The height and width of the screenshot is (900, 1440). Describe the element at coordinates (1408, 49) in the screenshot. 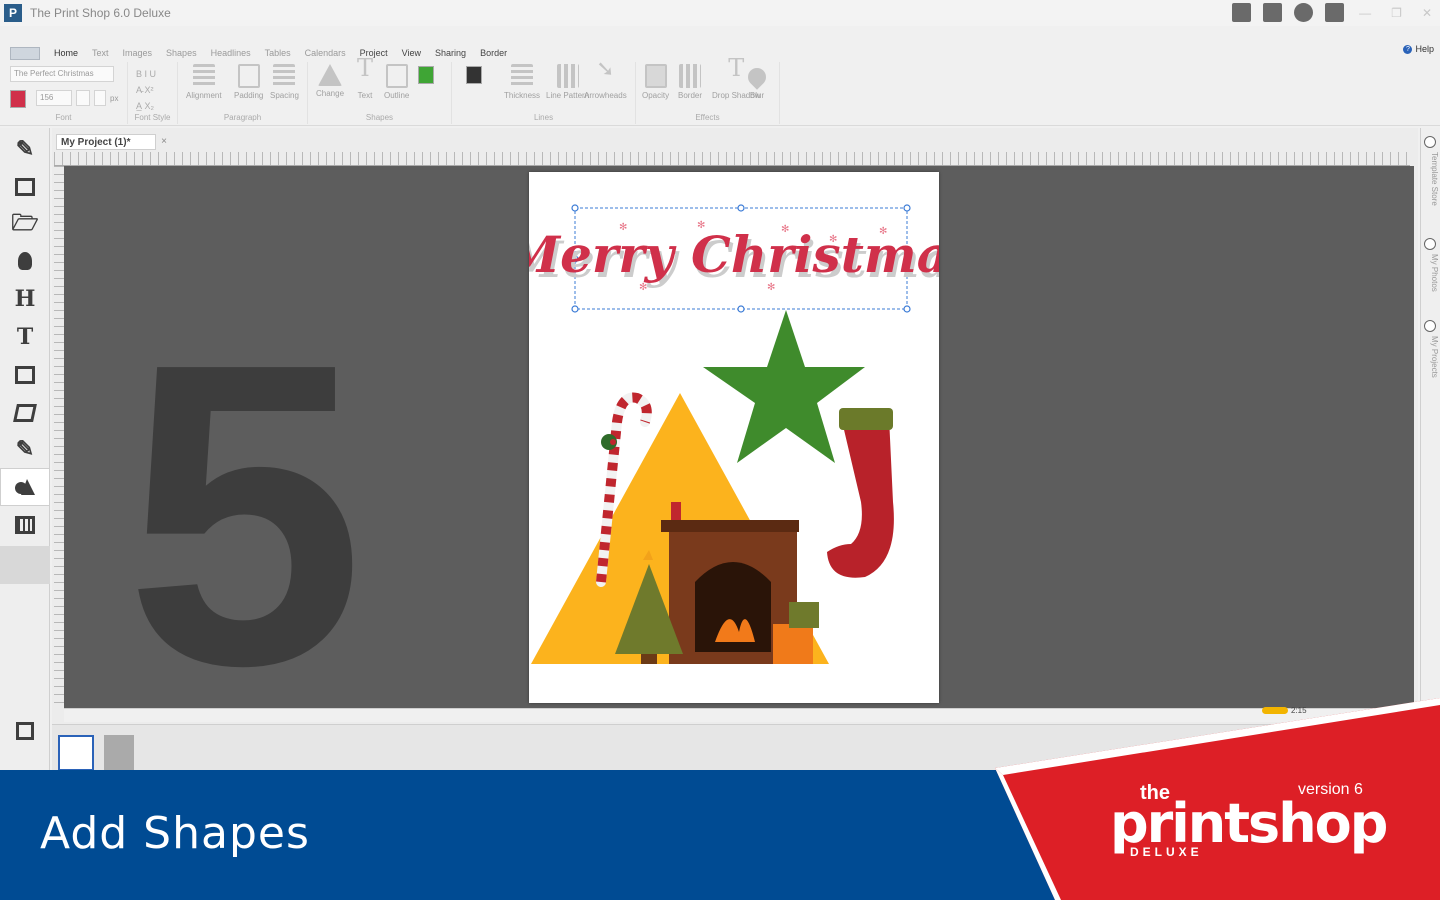

I see `help-icon: ?` at that location.